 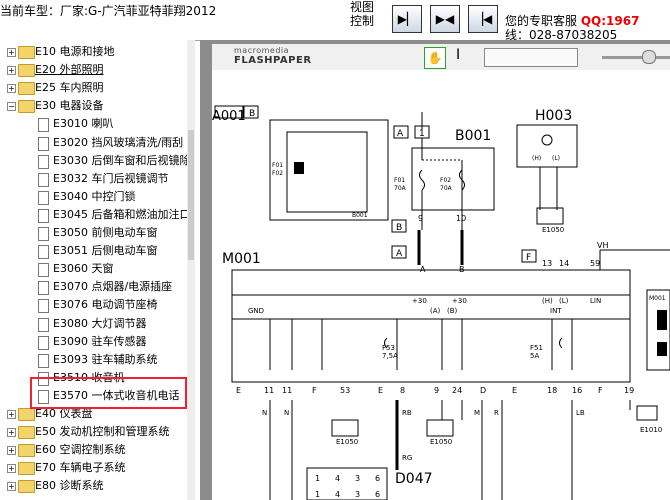 What do you see at coordinates (118, 142) in the screenshot?
I see `tree-item-label: E3020 挡风玻璃清洗/雨刮` at bounding box center [118, 142].